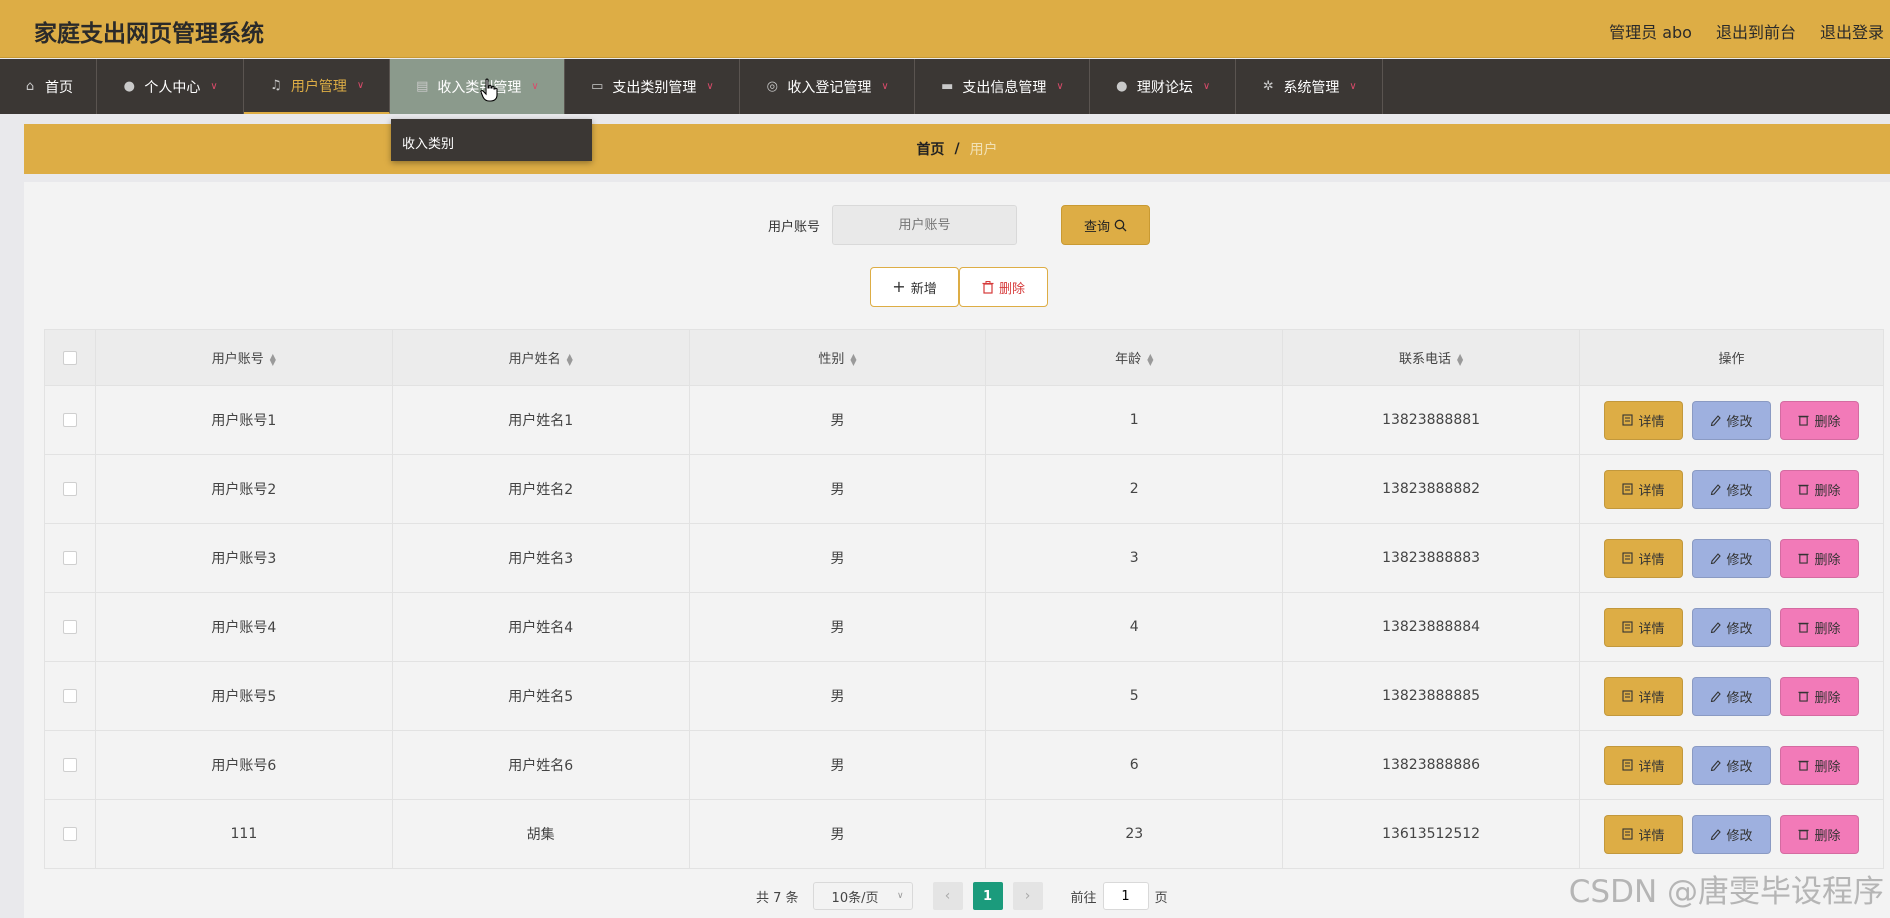  I want to click on nav-item-6: ▬ 支出信息管理 ∨, so click(1002, 86).